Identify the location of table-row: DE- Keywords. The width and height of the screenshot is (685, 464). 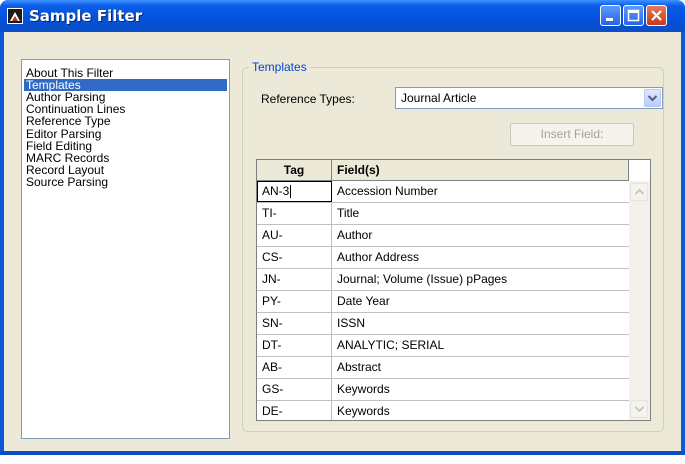
(443, 410).